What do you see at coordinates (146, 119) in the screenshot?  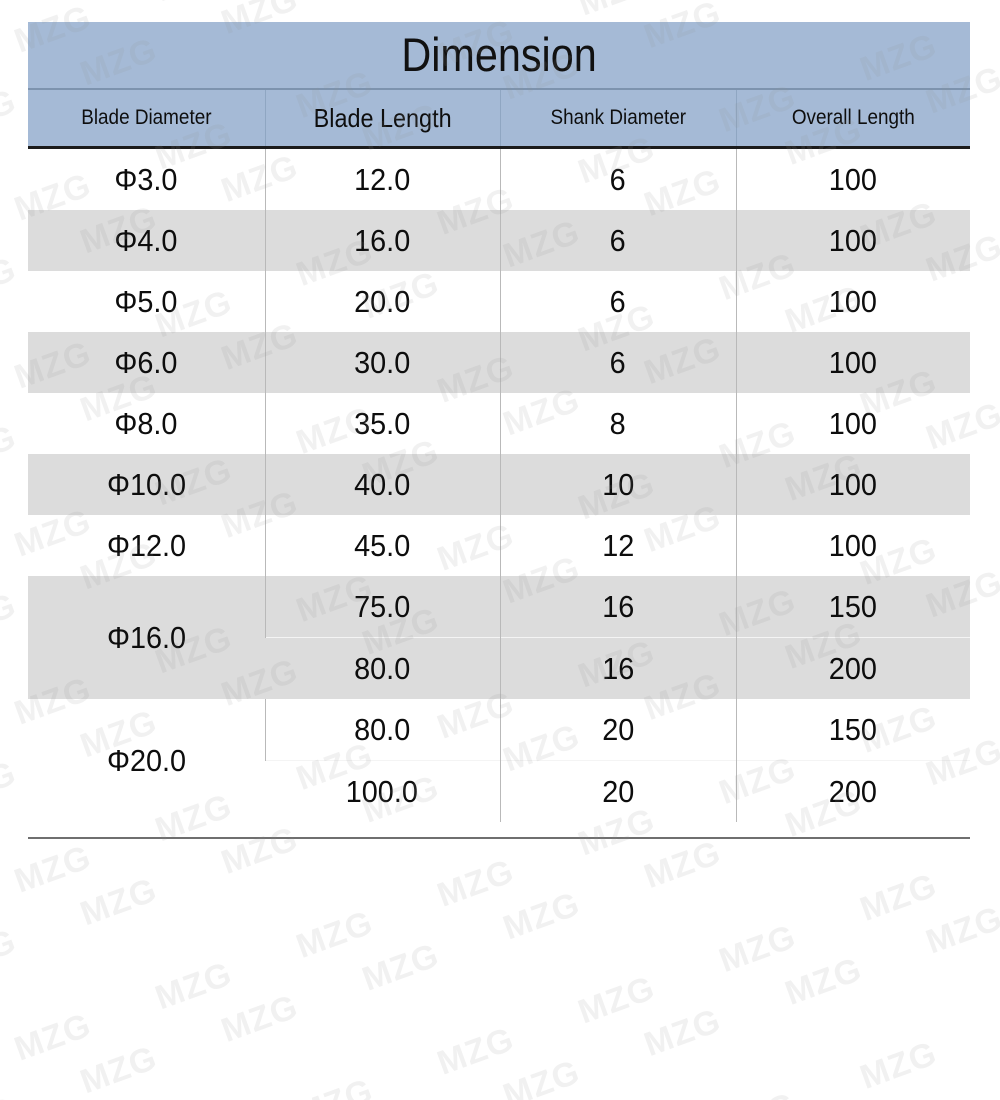 I see `column-header-blade-diameter: Blade Diameter` at bounding box center [146, 119].